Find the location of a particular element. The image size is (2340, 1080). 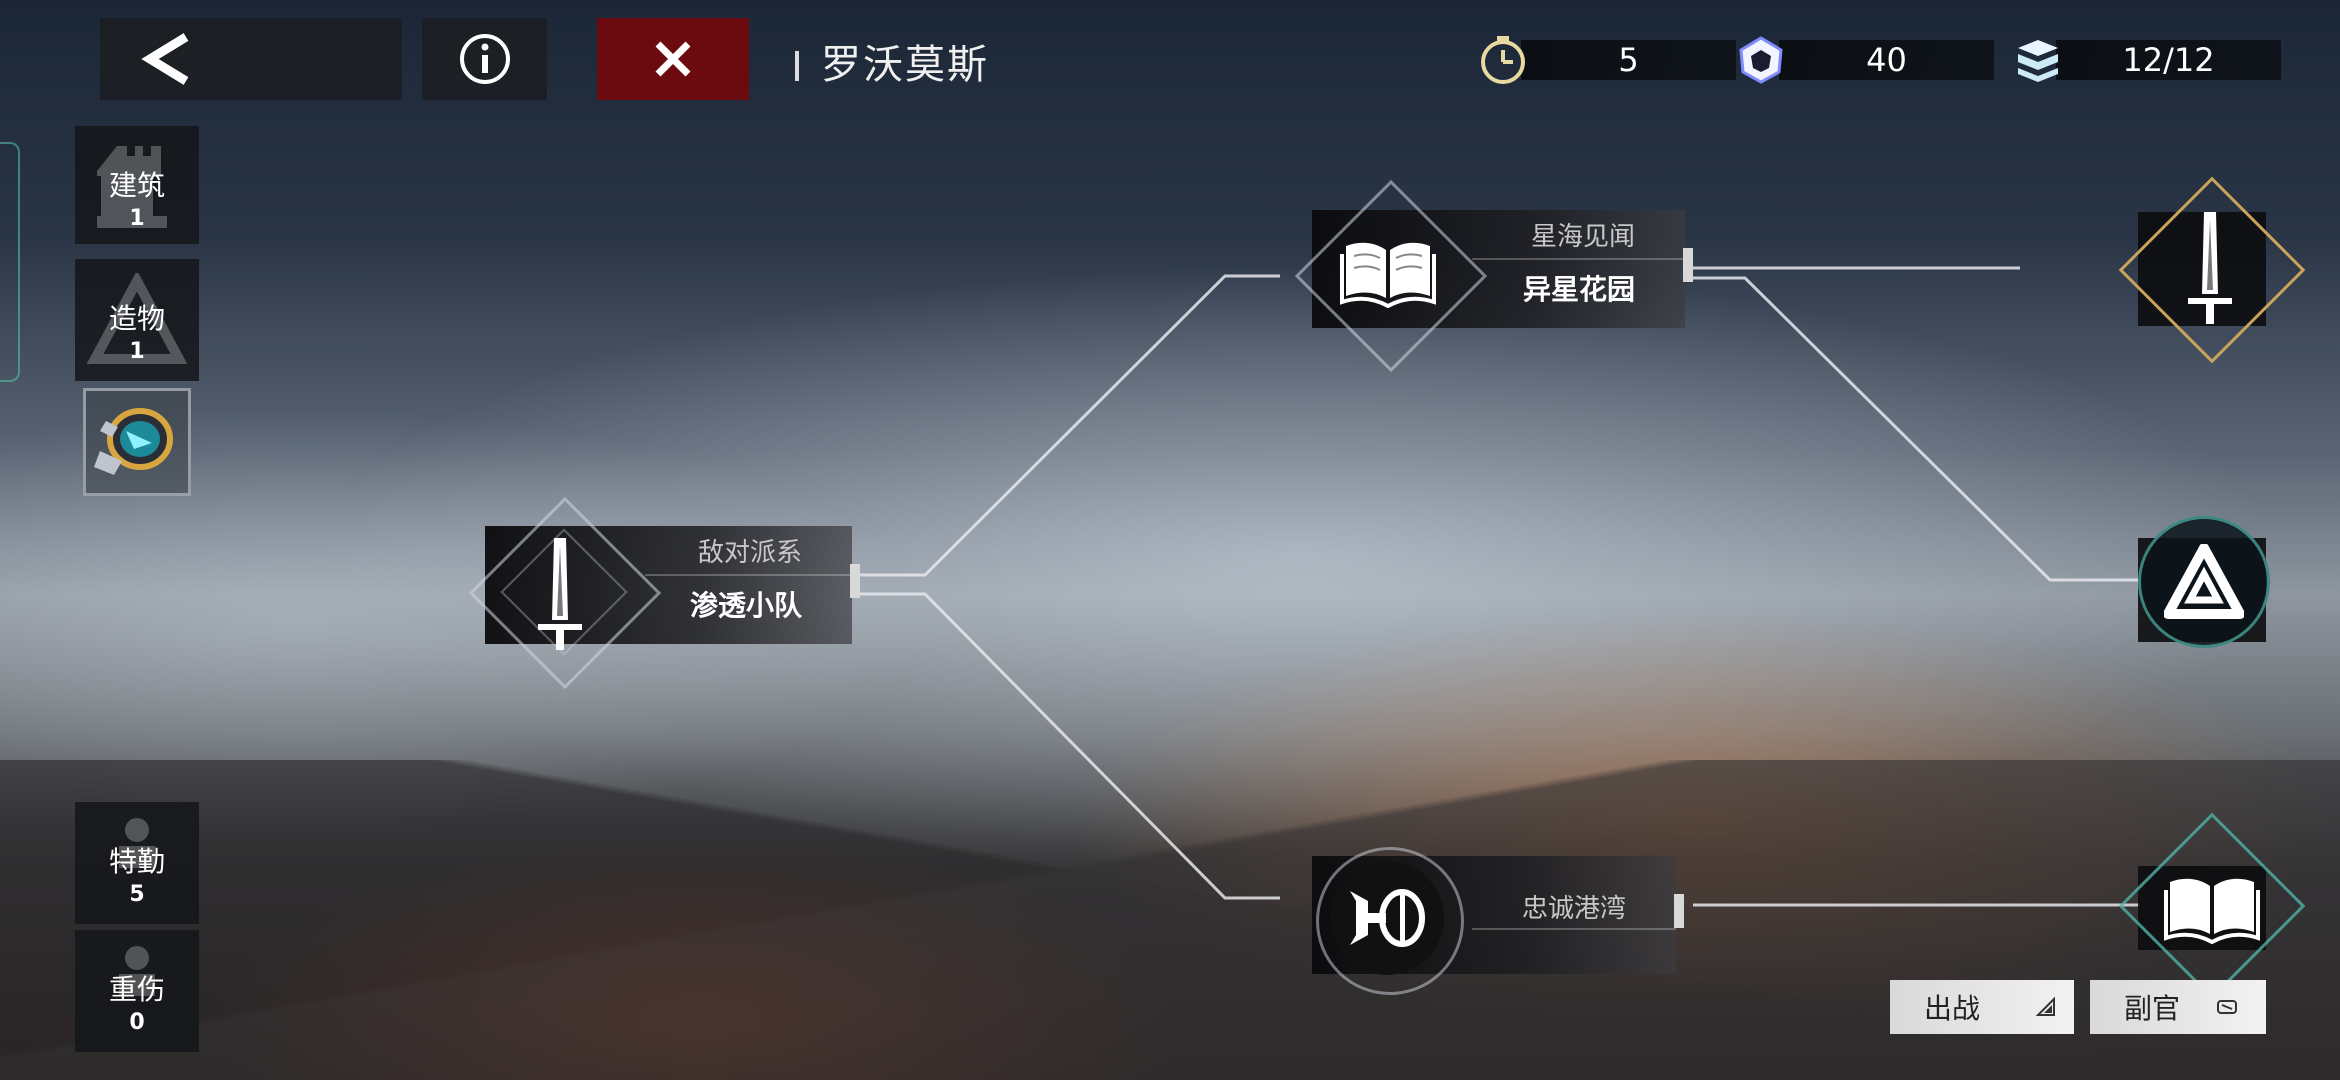

artifact-card: 造物 1 is located at coordinates (137, 320).